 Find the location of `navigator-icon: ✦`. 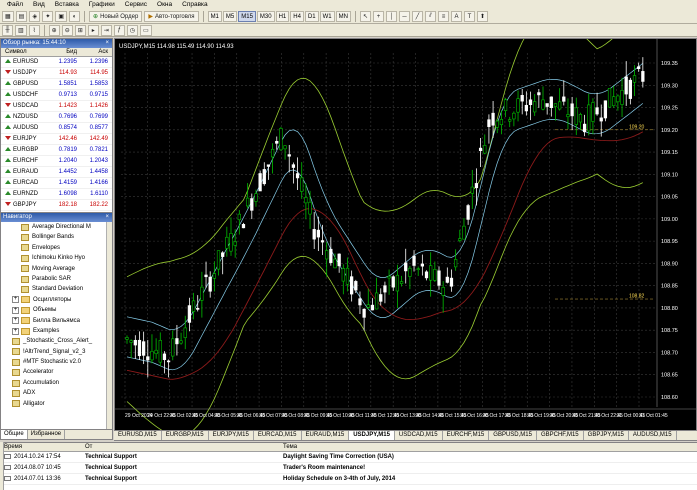

navigator-icon: ✦ is located at coordinates (48, 16).